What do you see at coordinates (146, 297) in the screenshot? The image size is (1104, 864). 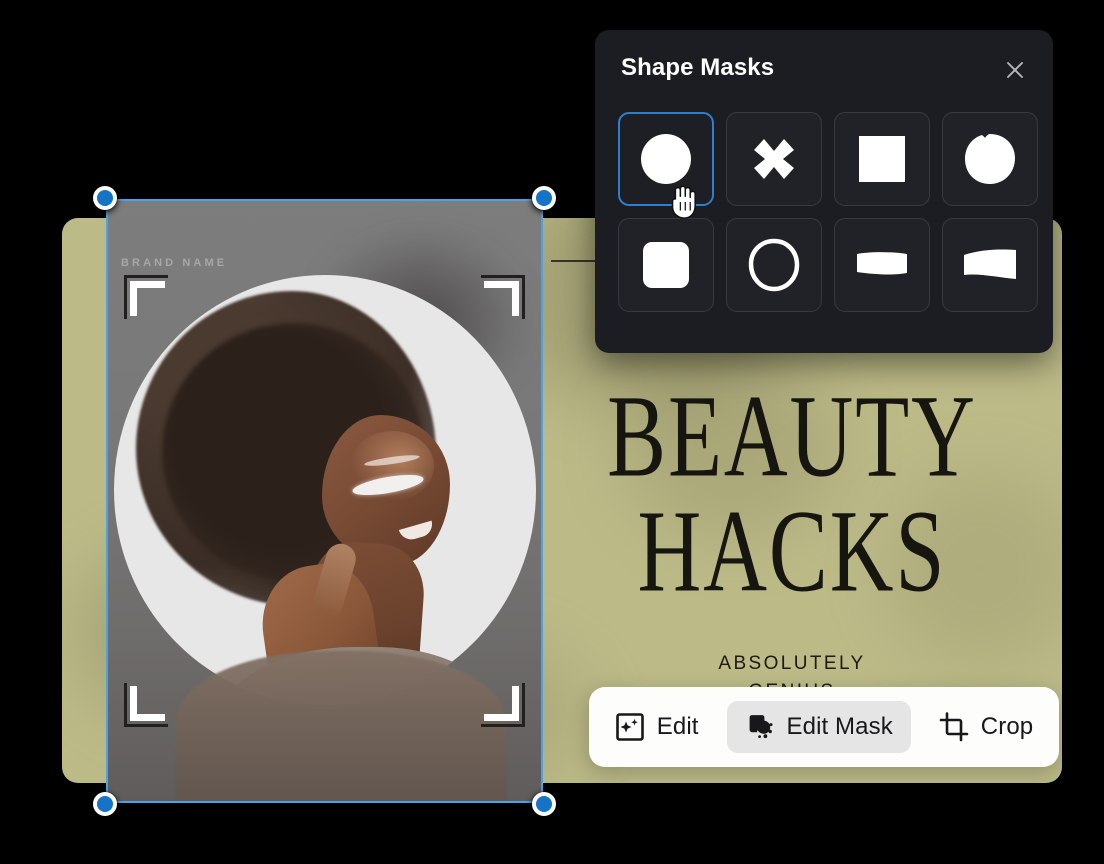 I see `crop-bracket-top-left` at bounding box center [146, 297].